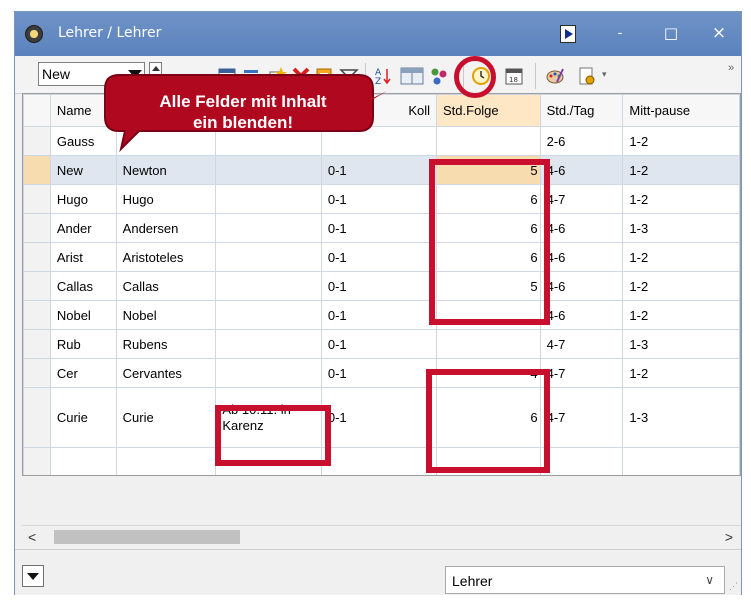 This screenshot has width=751, height=604. I want to click on link-icon, so click(439, 76).